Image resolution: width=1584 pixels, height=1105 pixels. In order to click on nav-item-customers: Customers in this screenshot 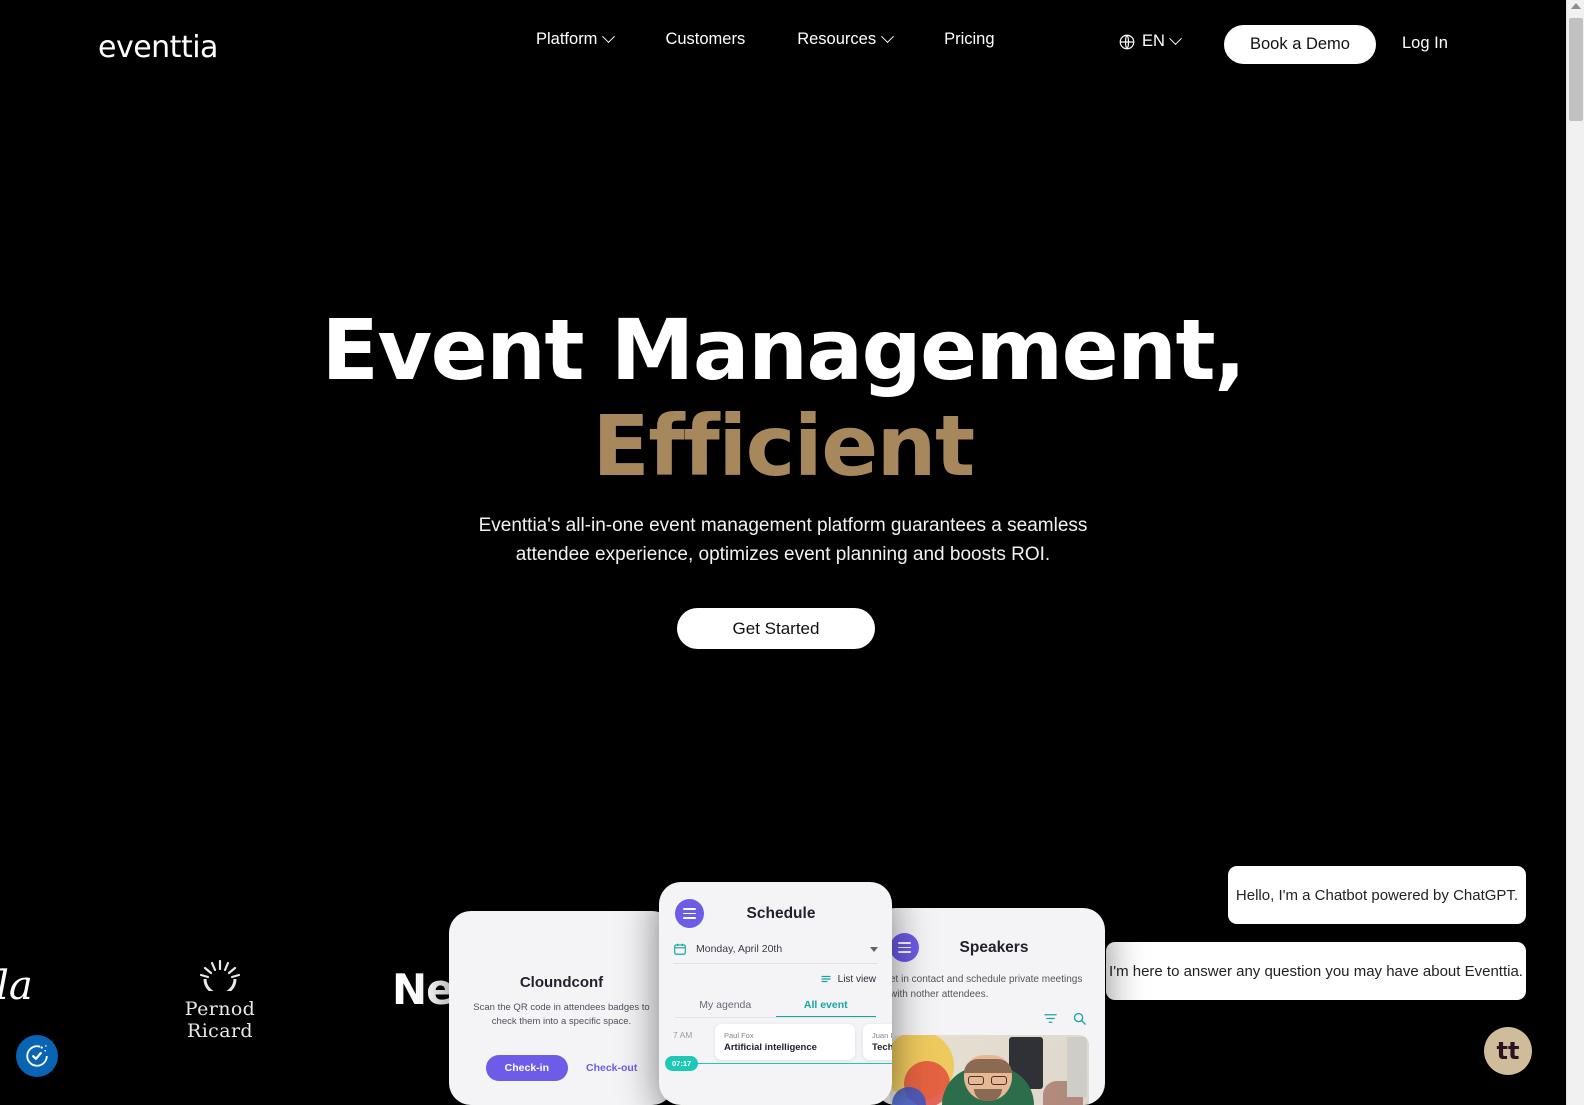, I will do `click(705, 39)`.